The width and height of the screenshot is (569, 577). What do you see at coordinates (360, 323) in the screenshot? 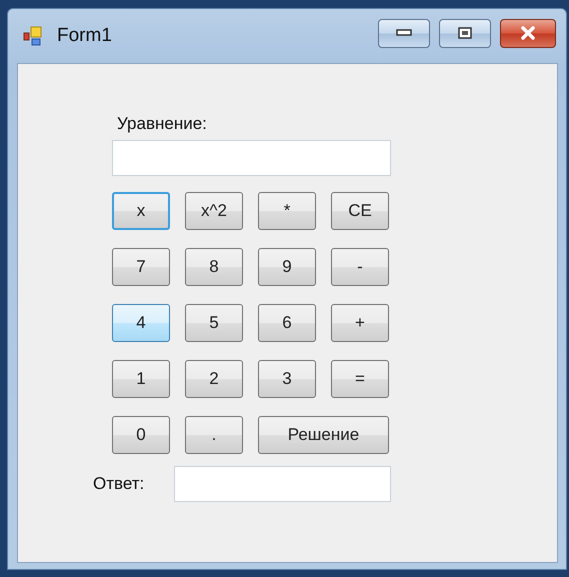
I see `keypad-button: +` at bounding box center [360, 323].